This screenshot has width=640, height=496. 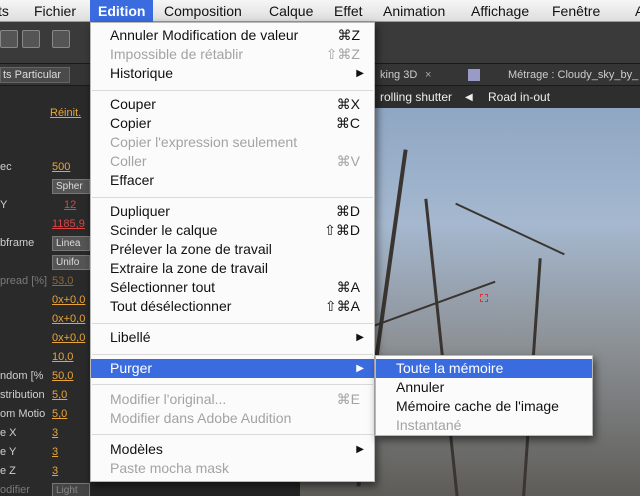 I want to click on submenu-item-image-cache: Mémoire cache de l'image, so click(x=484, y=406).